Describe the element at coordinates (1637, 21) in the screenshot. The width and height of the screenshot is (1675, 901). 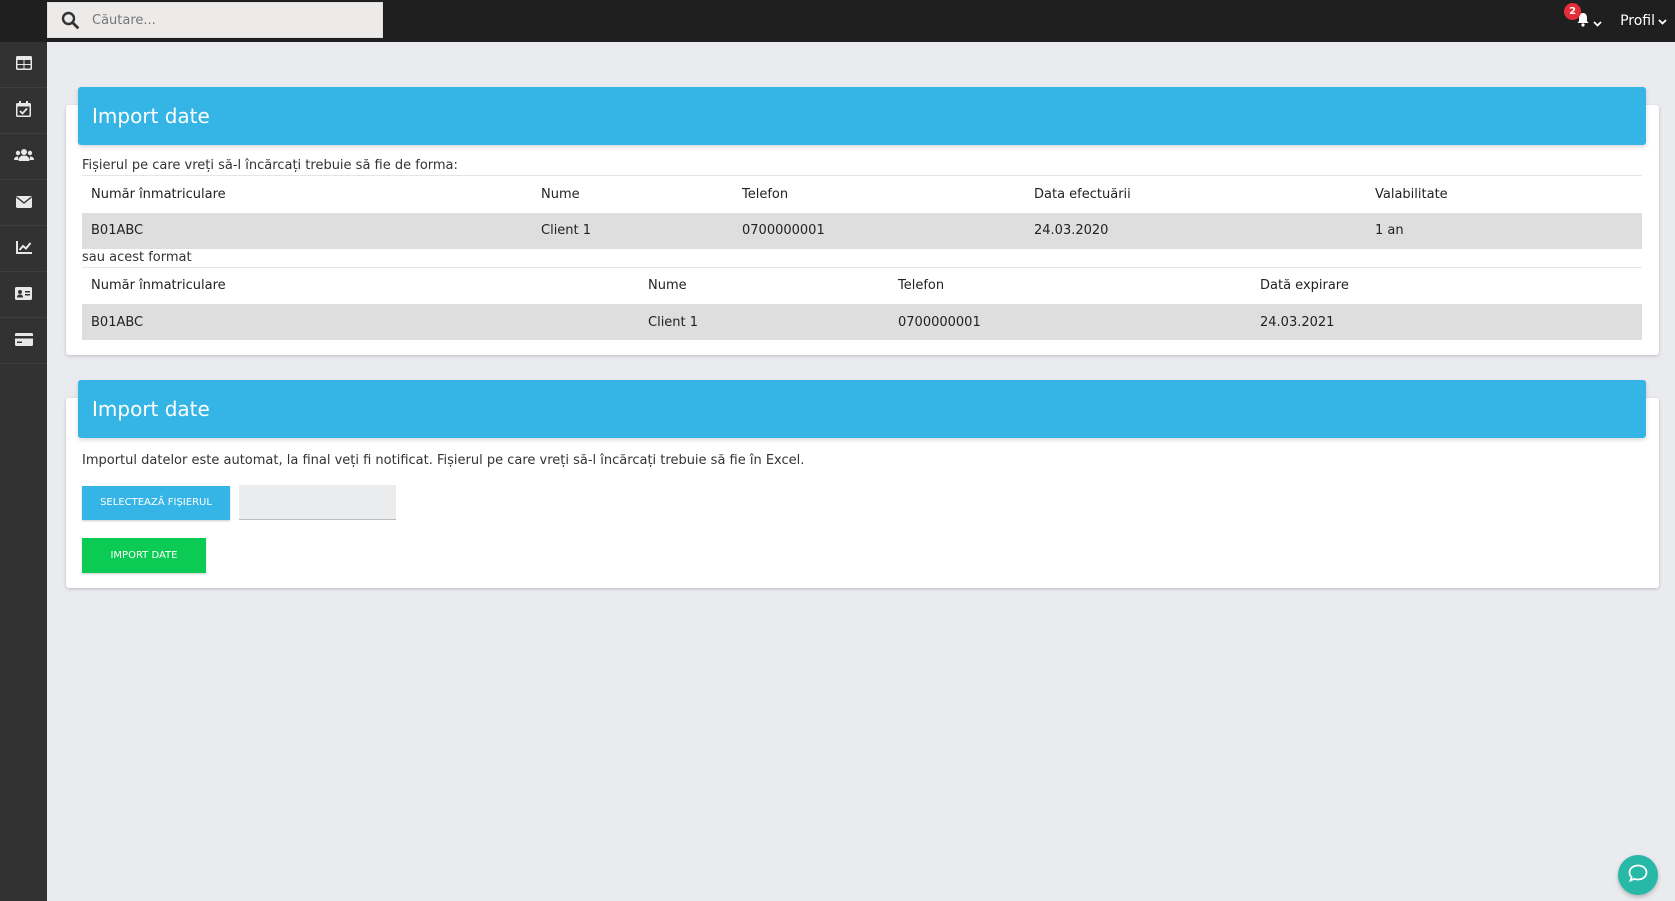
I see `profile-label: Profil` at that location.